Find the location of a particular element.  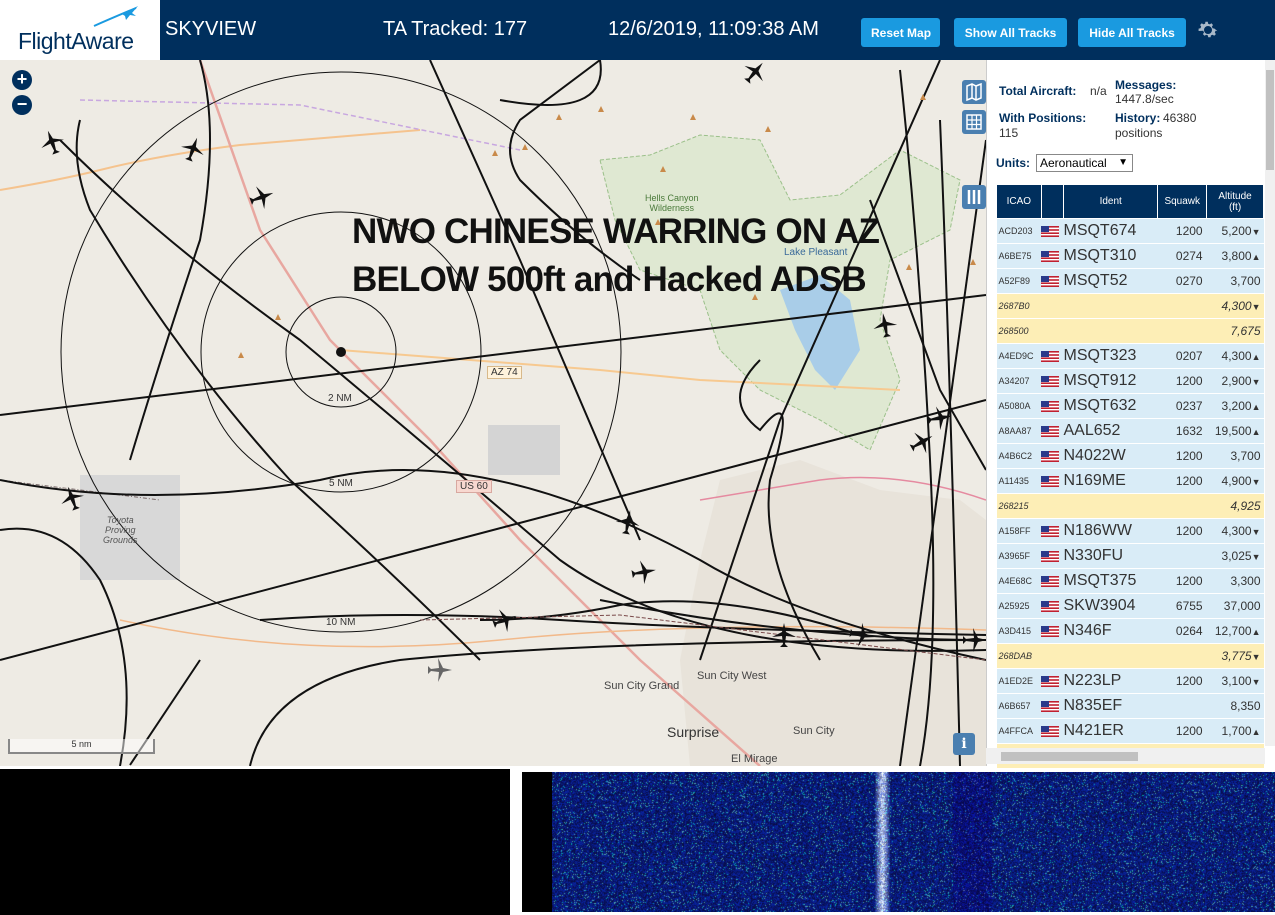

table-row: A34207 MSQT912 1200 2,900▼ is located at coordinates (1130, 381).